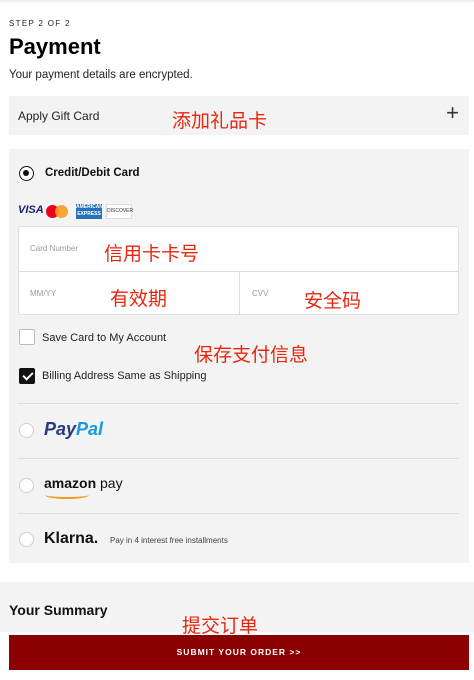  I want to click on card-entry-box: Card Number MM/YY CVV, so click(238, 270).